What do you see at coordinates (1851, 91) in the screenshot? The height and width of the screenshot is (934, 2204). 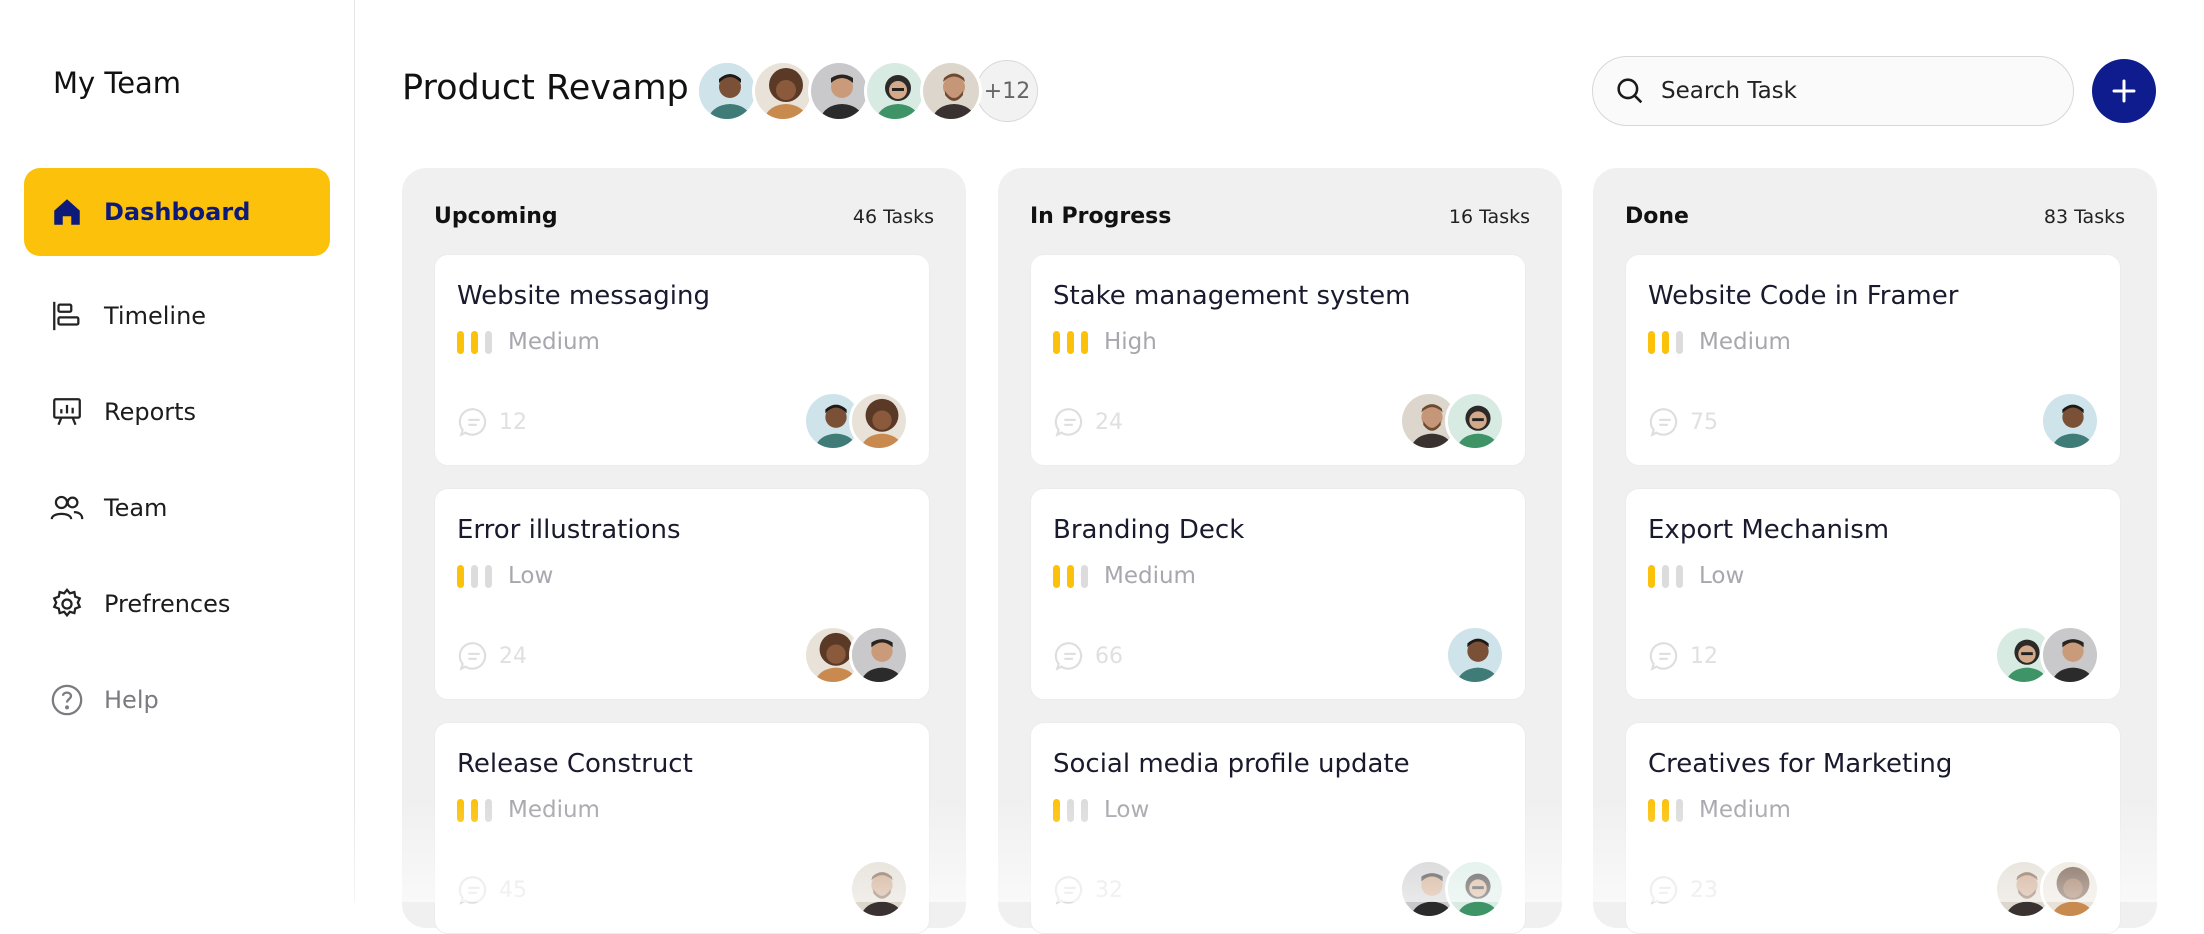 I see `search-input` at bounding box center [1851, 91].